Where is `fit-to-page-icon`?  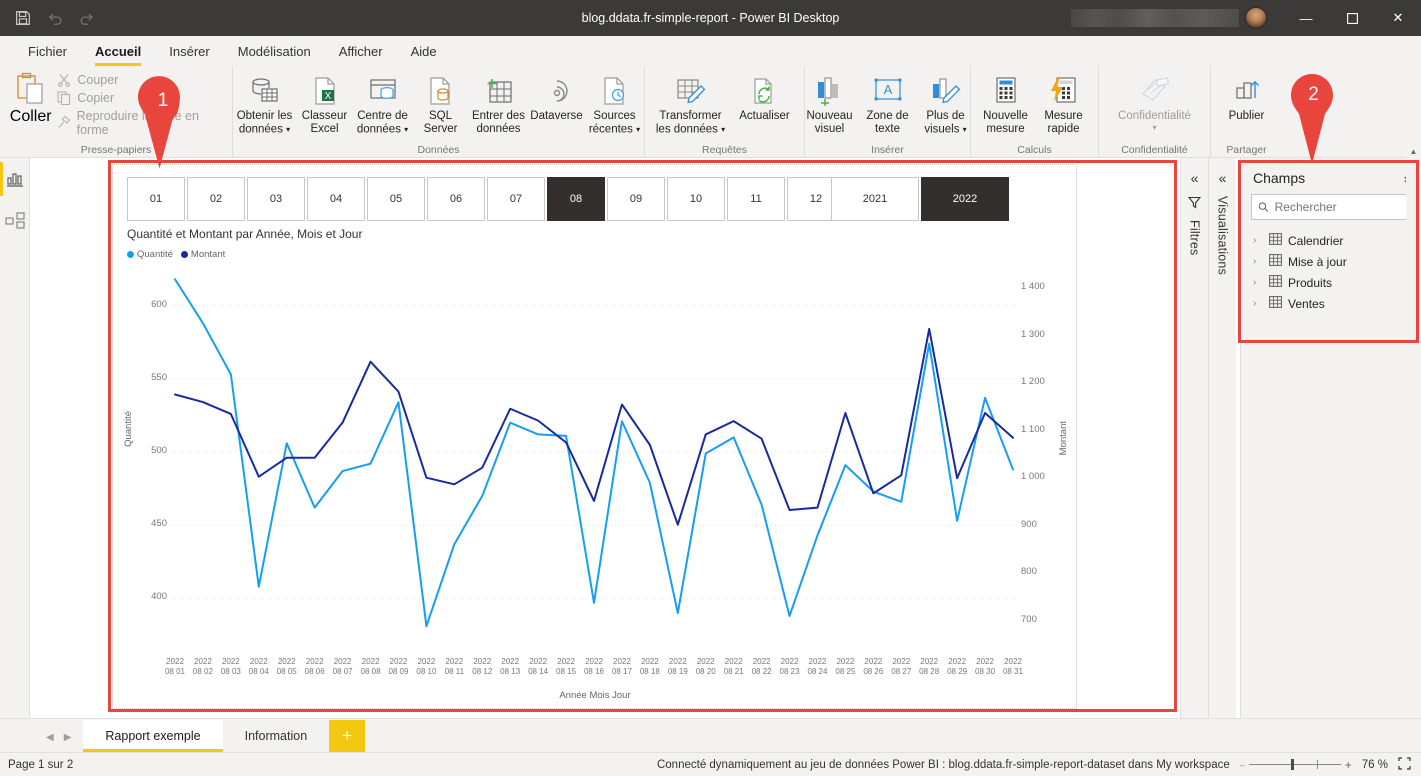 fit-to-page-icon is located at coordinates (1404, 764).